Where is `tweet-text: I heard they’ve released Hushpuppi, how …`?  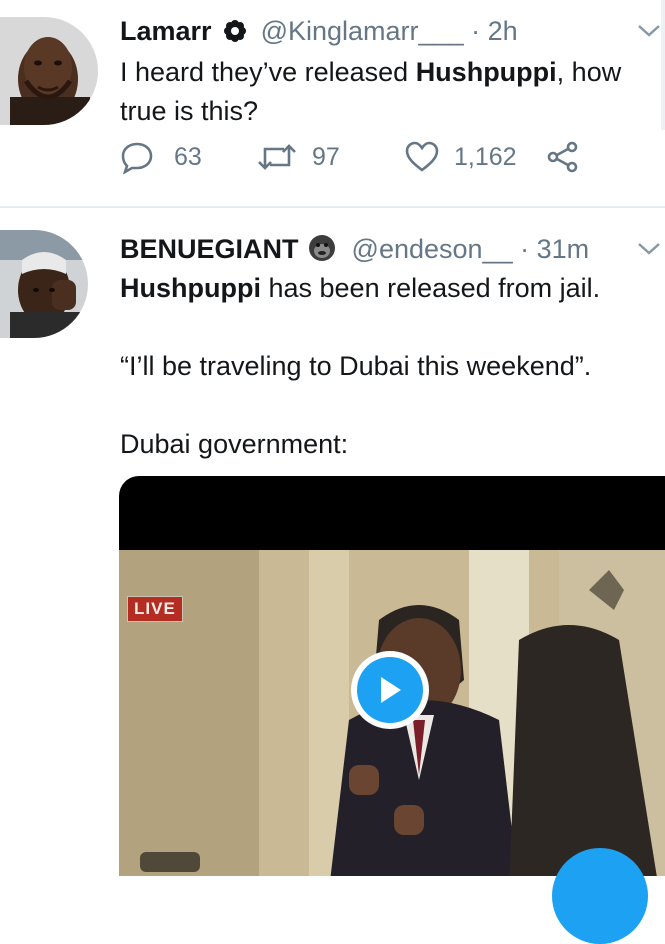
tweet-text: I heard they’ve released Hushpuppi, how … is located at coordinates (390, 92).